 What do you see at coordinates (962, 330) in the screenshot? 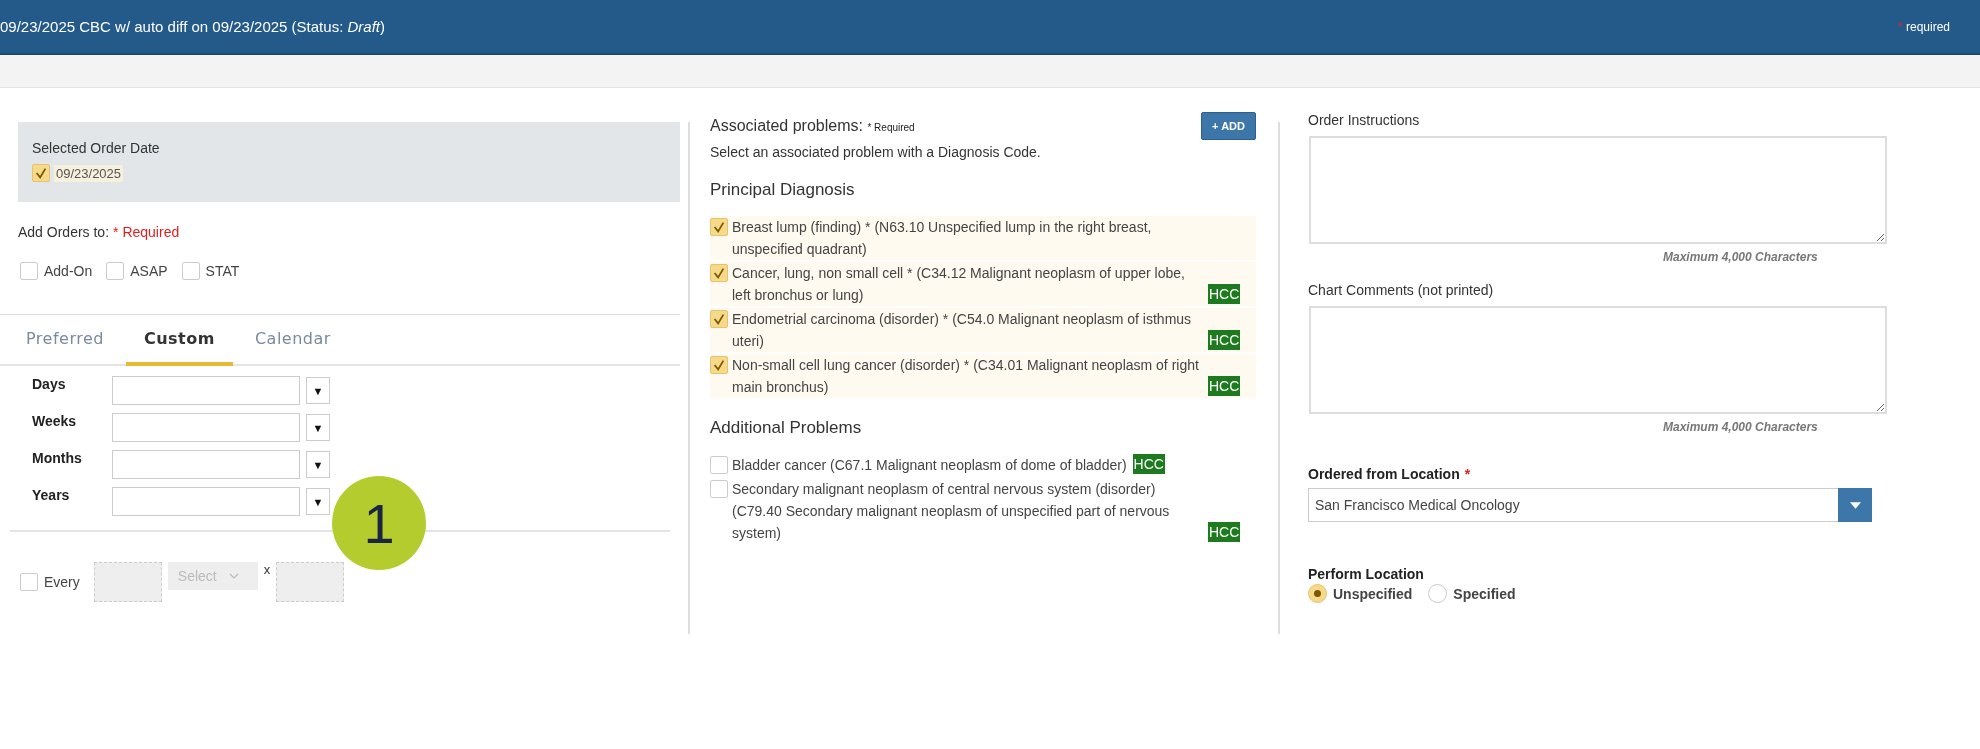
I see `problem-text: Endometrial carcinoma (disorder) * (C54.0 Malignant neoplasm of isthmus uteri)` at bounding box center [962, 330].